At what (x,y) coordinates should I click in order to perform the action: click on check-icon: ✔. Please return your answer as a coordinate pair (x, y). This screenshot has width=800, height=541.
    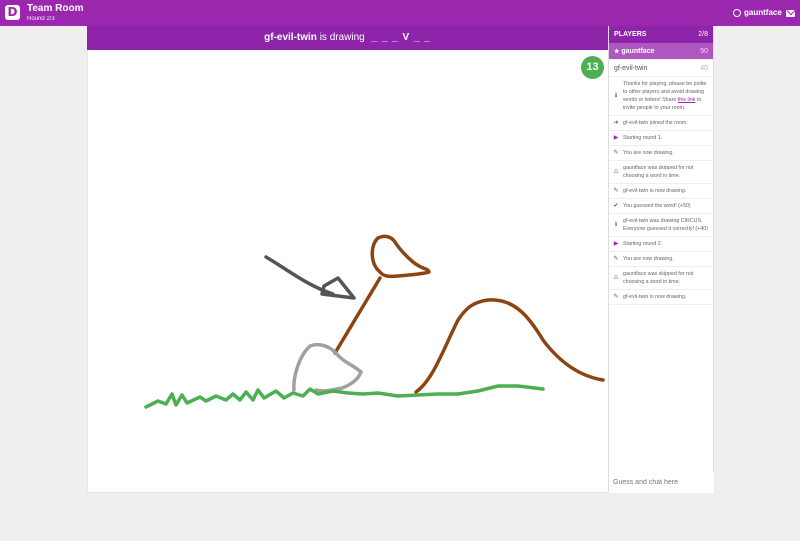
    Looking at the image, I should click on (616, 206).